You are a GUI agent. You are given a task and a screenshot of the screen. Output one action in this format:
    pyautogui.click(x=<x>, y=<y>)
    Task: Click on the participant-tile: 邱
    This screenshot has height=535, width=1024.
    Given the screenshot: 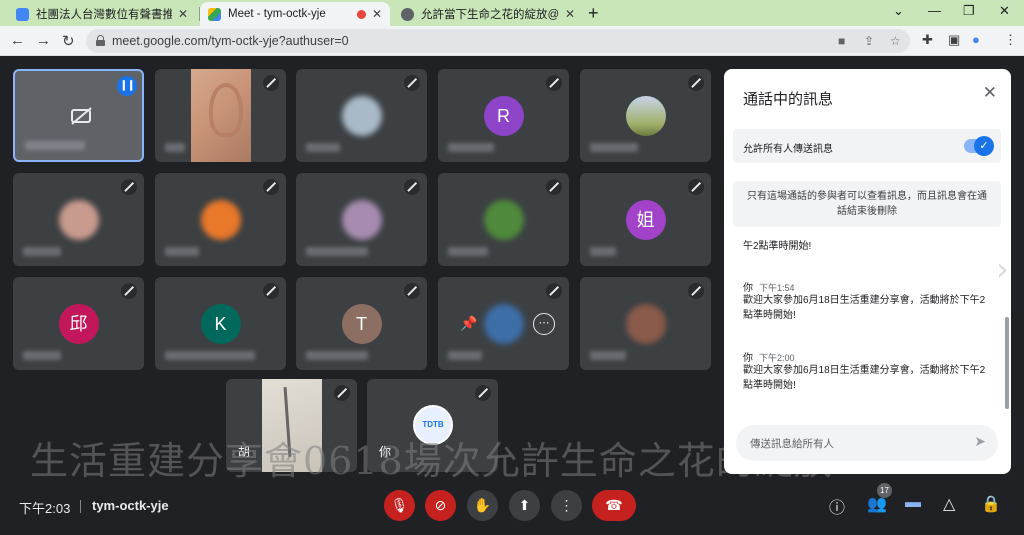 What is the action you would take?
    pyautogui.click(x=78, y=323)
    